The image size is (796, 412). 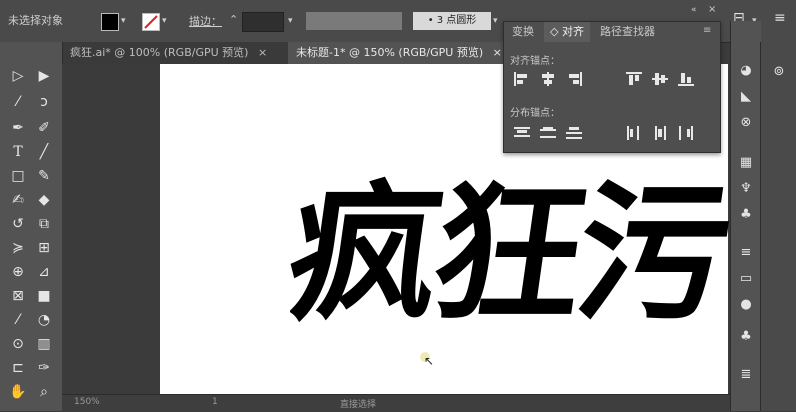 I want to click on free-transform-tool-icon: ⊞, so click(x=44, y=248).